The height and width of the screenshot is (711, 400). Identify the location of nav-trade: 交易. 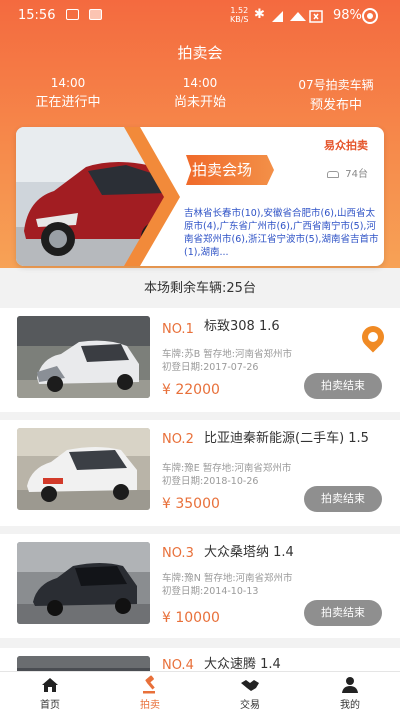
(250, 691).